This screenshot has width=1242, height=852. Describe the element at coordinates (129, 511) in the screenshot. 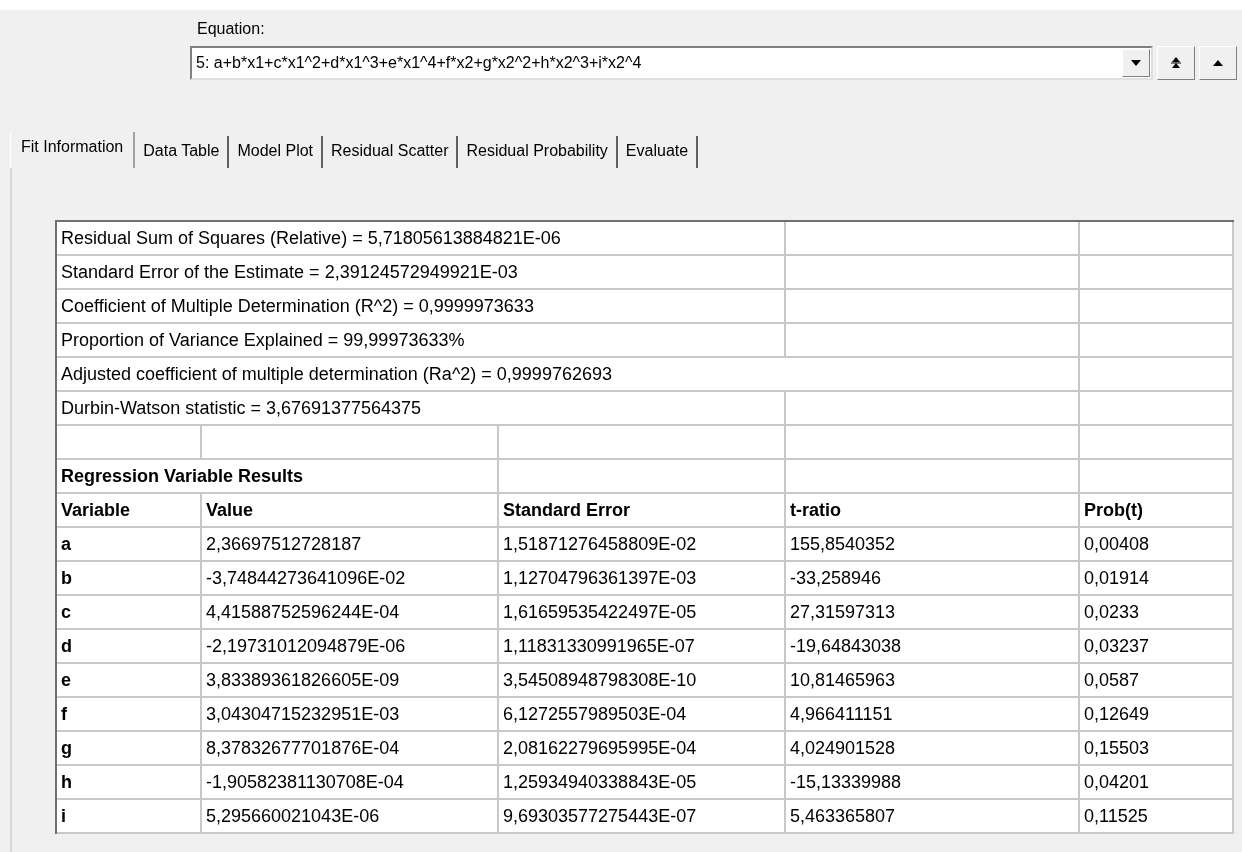

I see `column-header: Variable` at that location.